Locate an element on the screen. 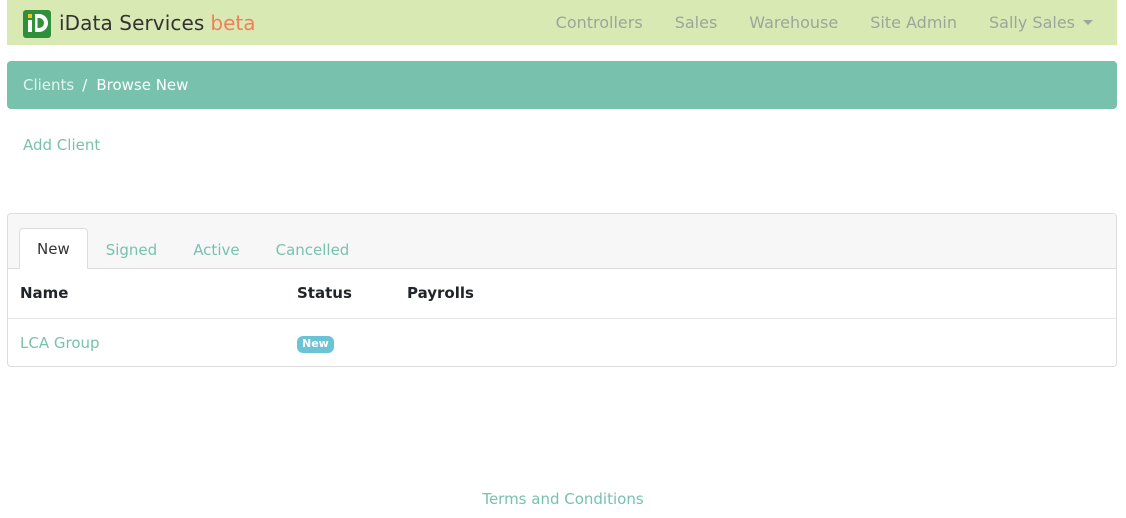  tab-active: Active is located at coordinates (216, 249).